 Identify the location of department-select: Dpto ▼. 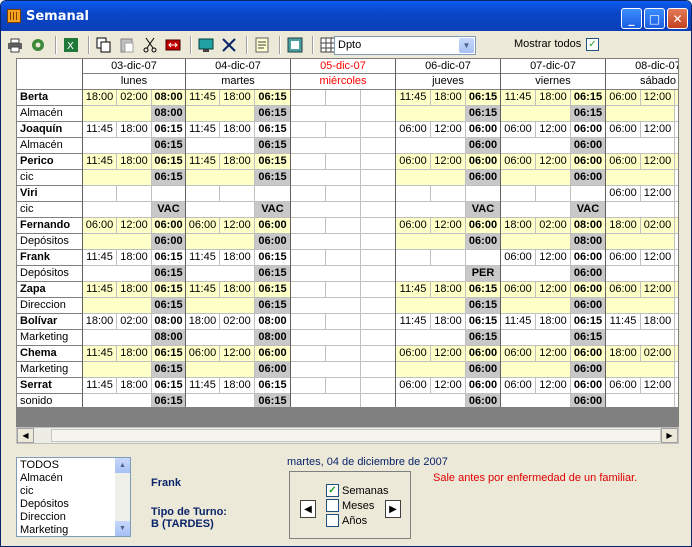
(405, 45).